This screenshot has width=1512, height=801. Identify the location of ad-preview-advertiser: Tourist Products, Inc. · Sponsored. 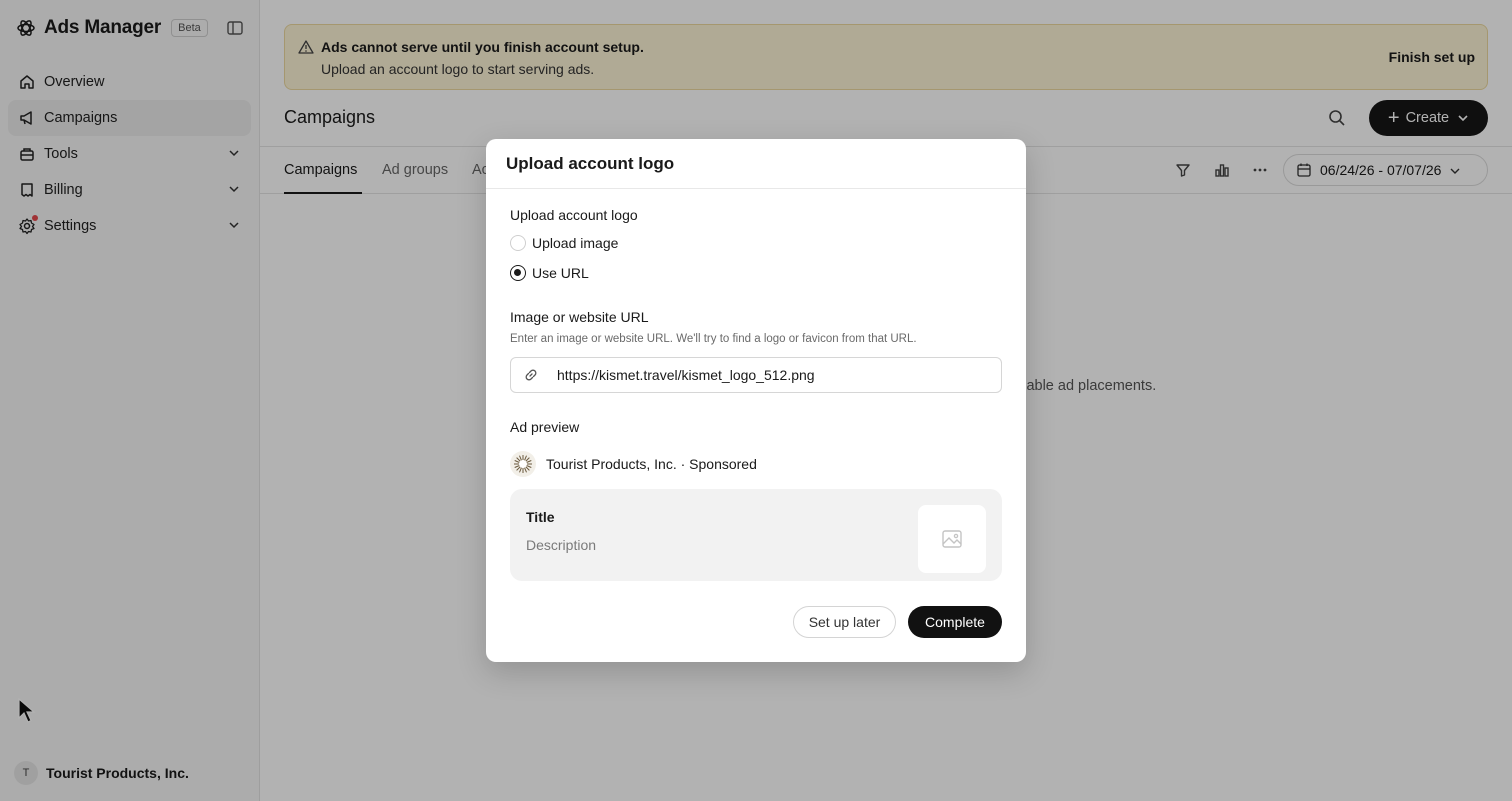
(633, 464).